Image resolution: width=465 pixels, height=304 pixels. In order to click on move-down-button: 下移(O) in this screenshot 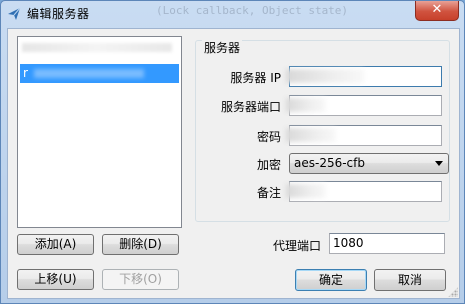, I will do `click(140, 279)`.